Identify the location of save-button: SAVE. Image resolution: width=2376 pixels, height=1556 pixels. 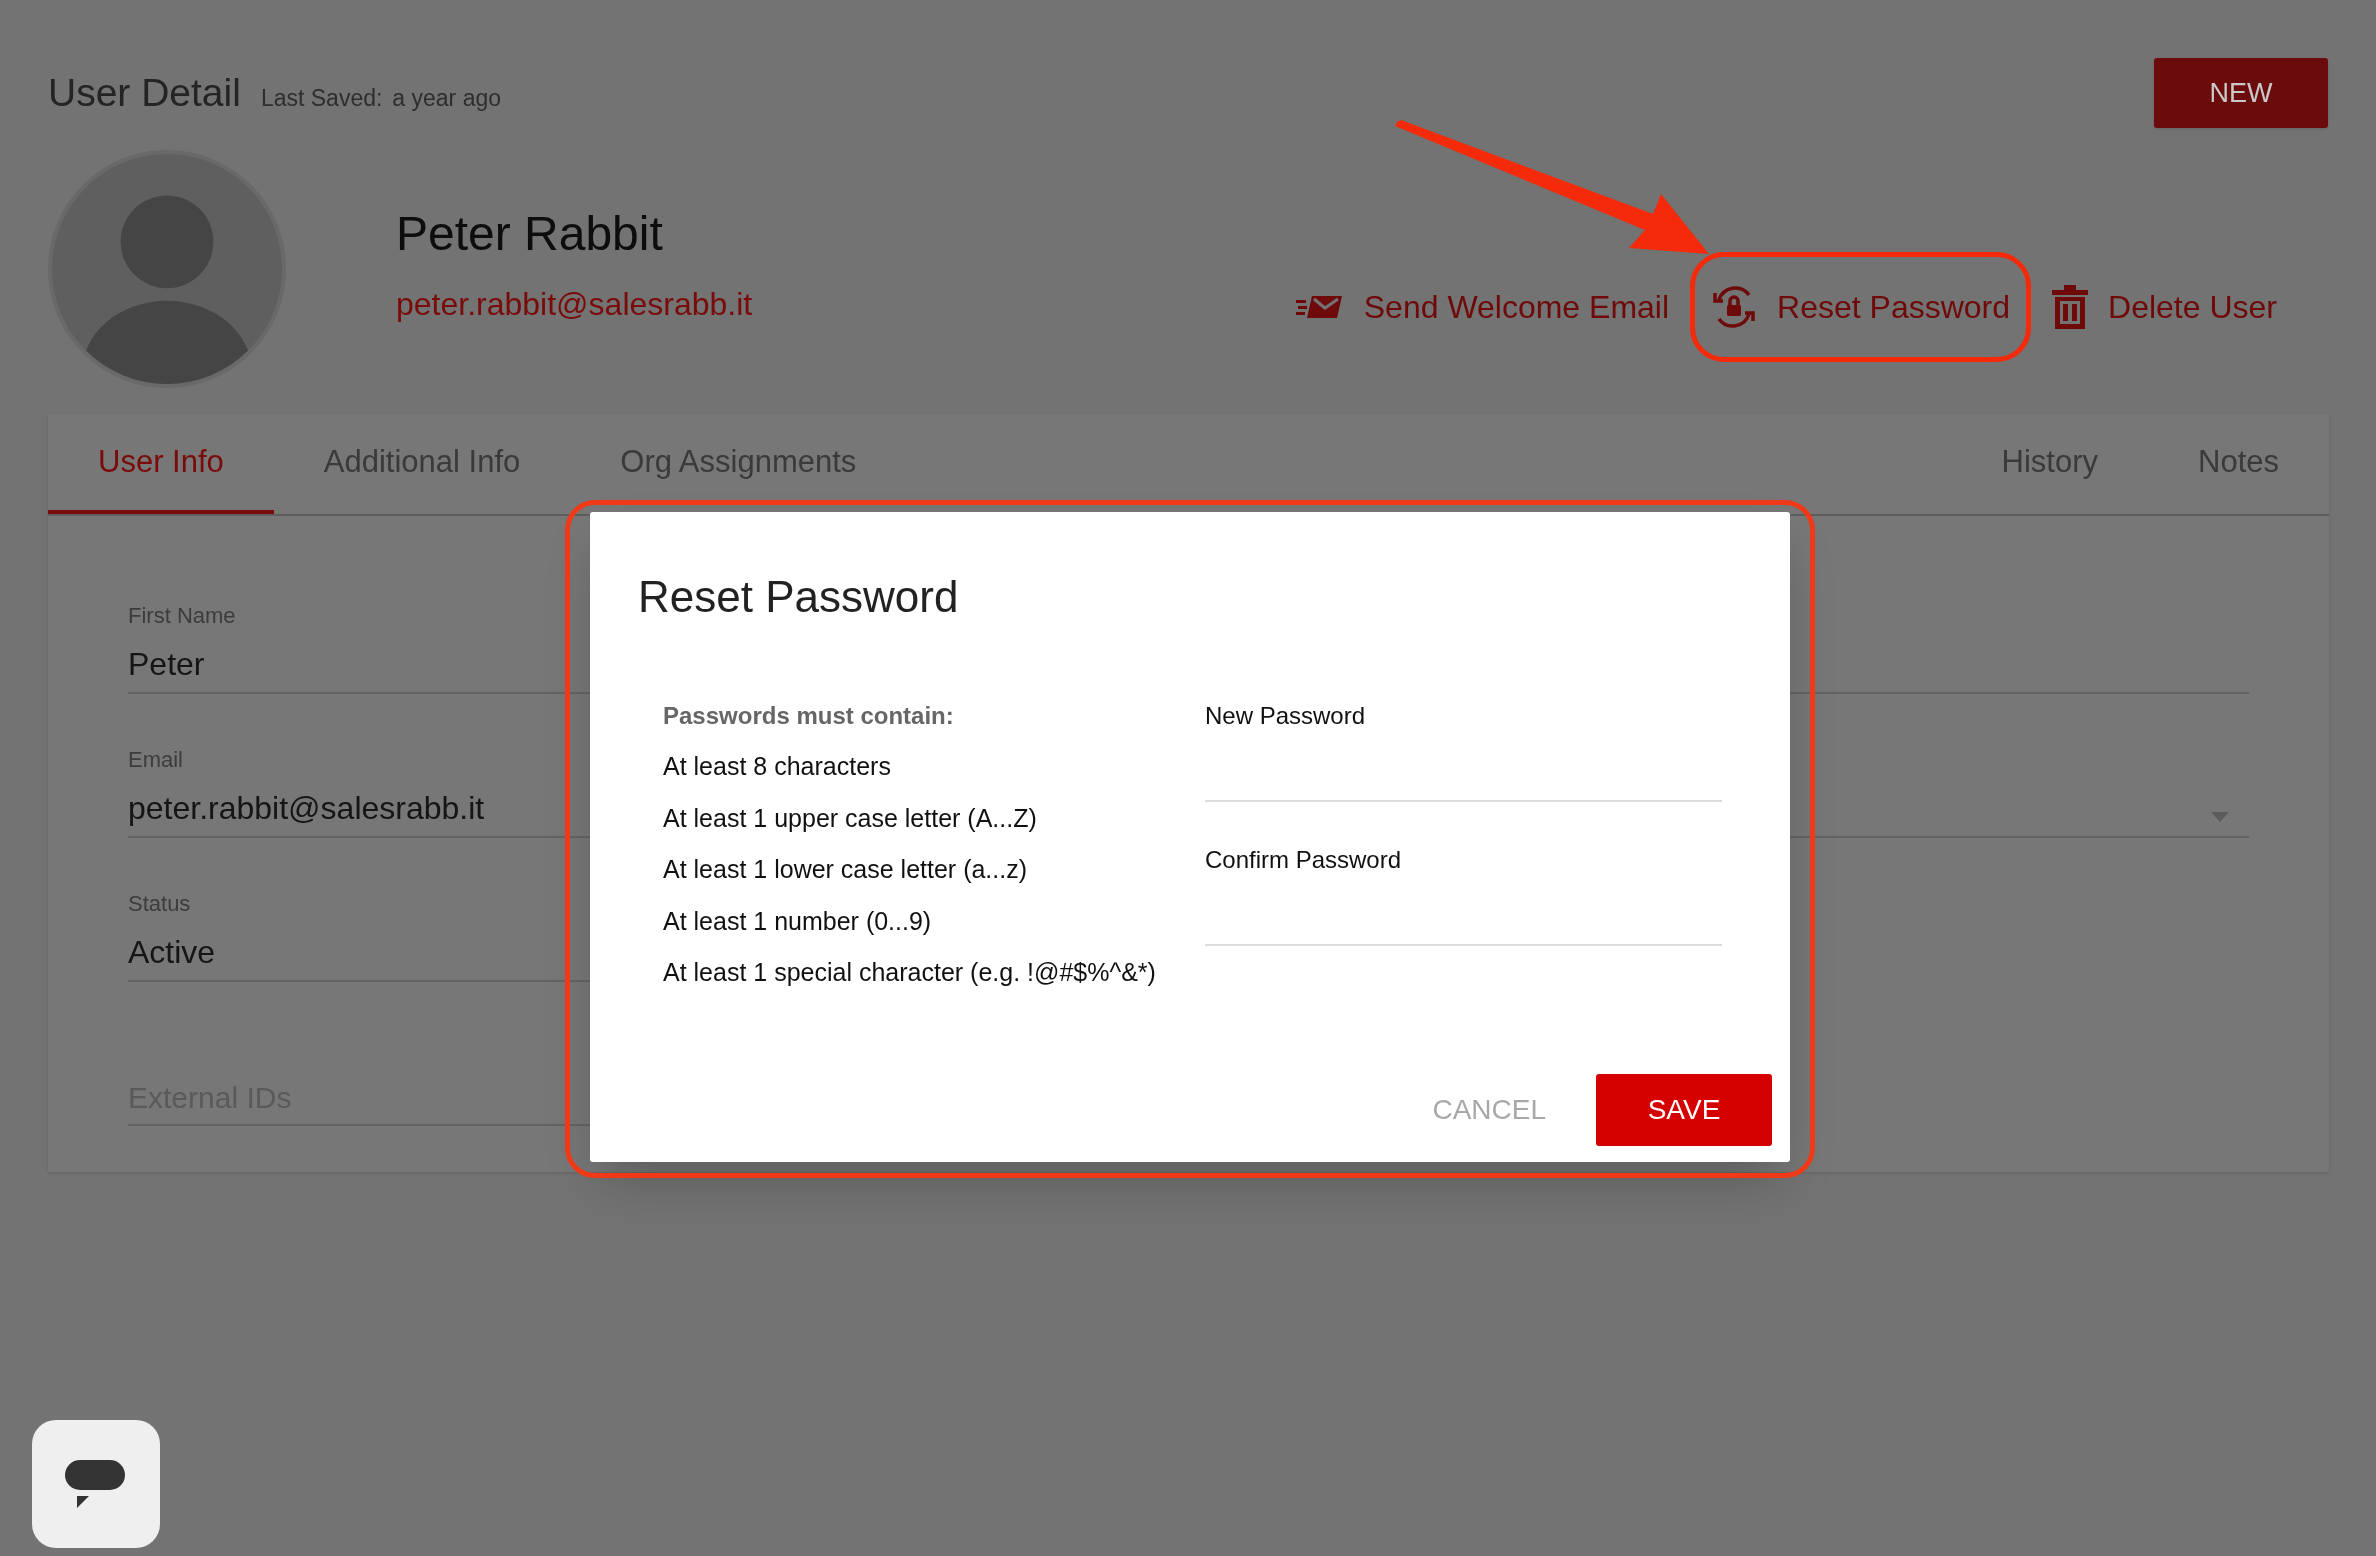
(1684, 1110).